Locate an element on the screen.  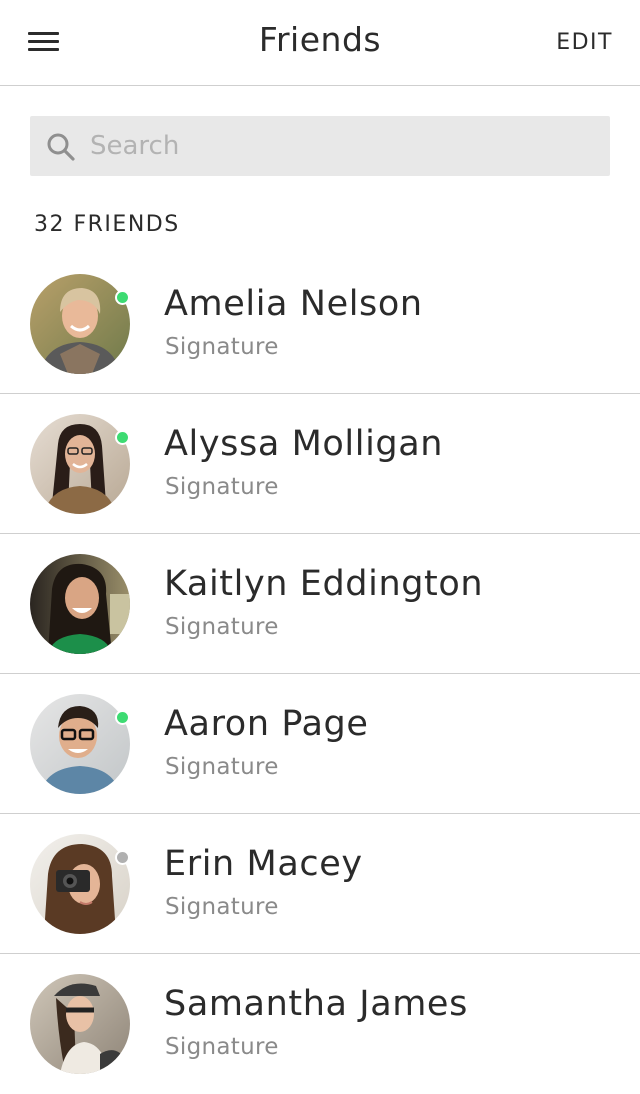
friend-name: Alyssa Molligan is located at coordinates (304, 444).